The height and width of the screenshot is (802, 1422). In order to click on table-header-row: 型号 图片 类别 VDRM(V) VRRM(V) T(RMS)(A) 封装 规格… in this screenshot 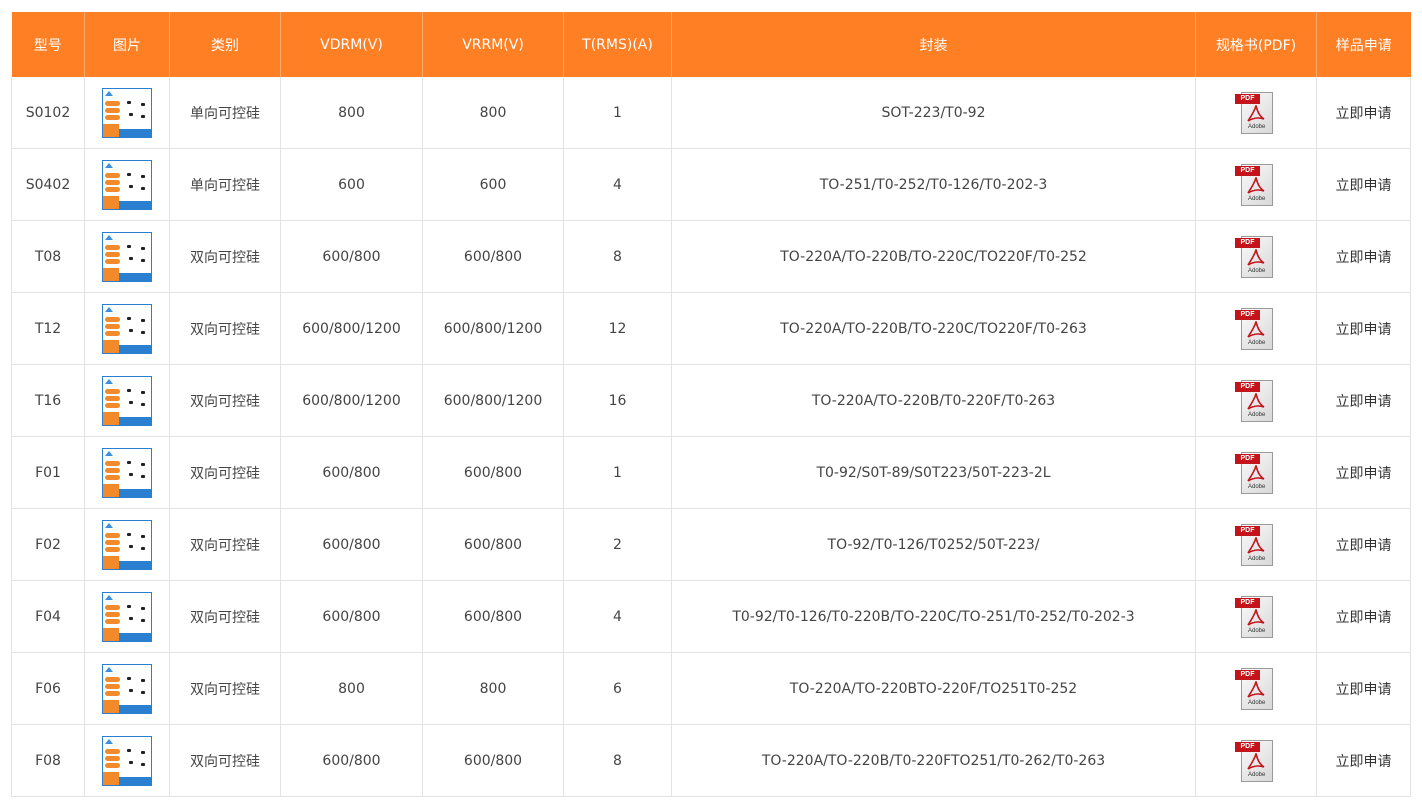, I will do `click(711, 44)`.